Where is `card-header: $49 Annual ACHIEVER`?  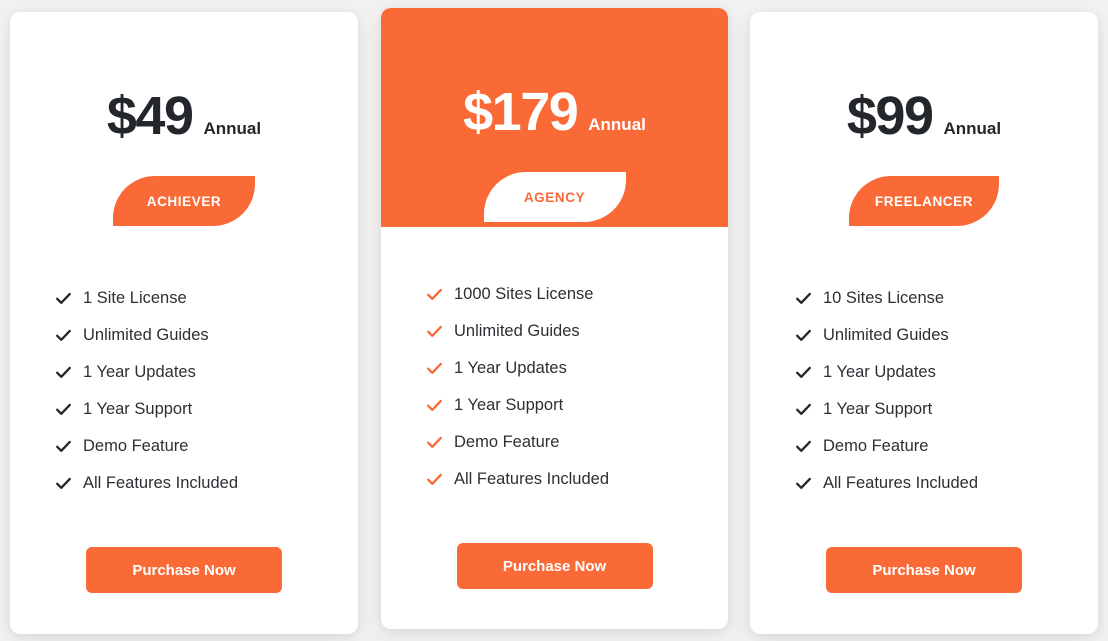 card-header: $49 Annual ACHIEVER is located at coordinates (184, 121).